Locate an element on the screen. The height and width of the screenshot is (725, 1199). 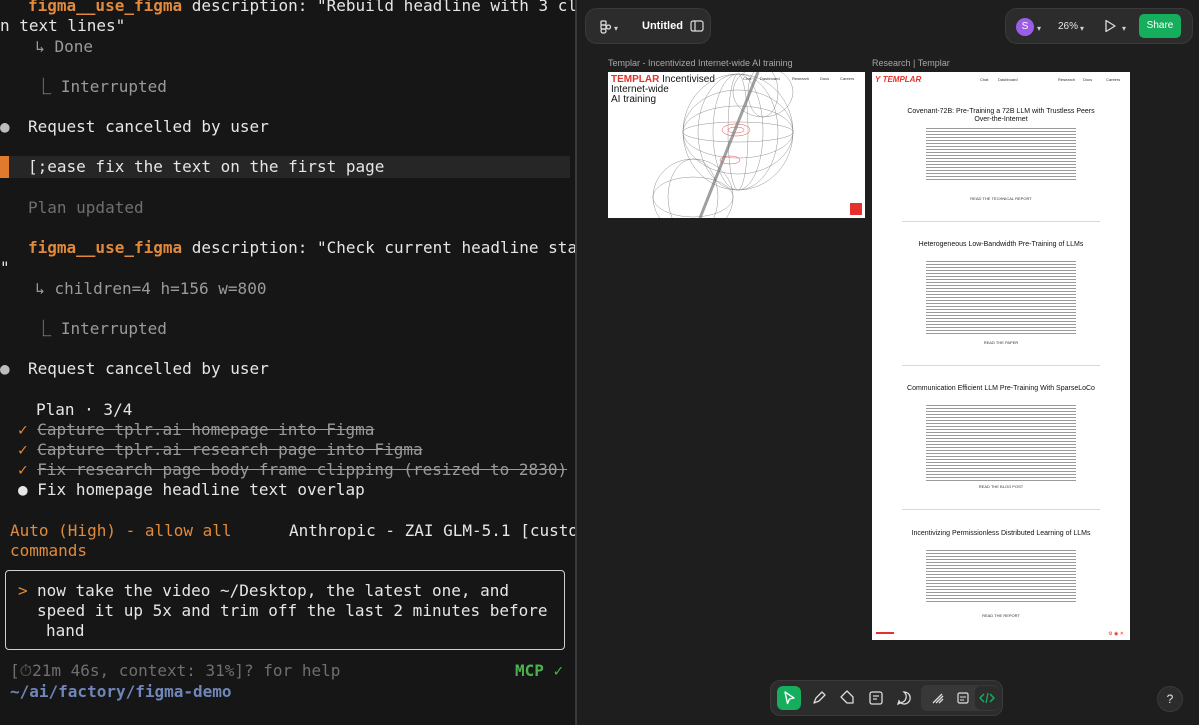
file-toolbar: ▾ Untitled is located at coordinates (648, 26).